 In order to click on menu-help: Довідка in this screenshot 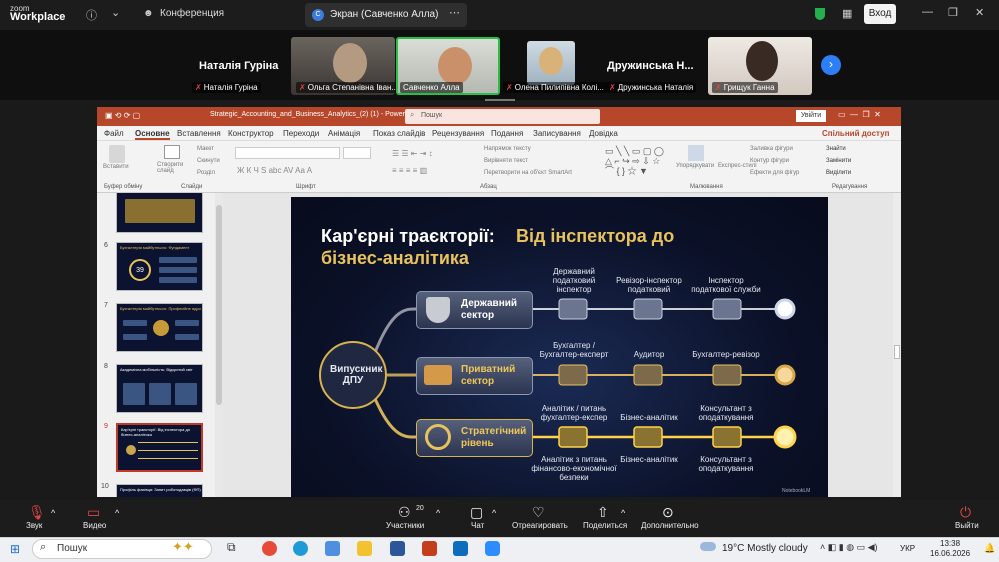, I will do `click(603, 133)`.